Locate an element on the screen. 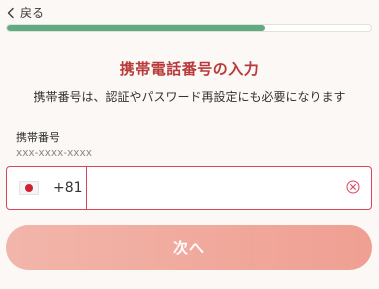 Image resolution: width=379 pixels, height=289 pixels. page-title: 携帯電話番号の入力 is located at coordinates (189, 69).